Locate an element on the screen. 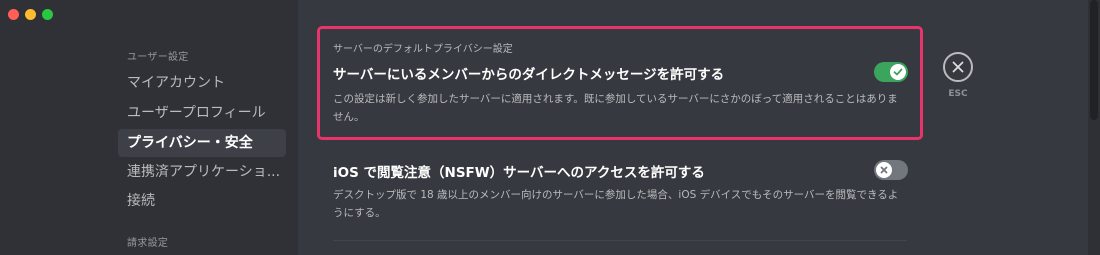 The image size is (1100, 255). sidebar-item-privacy-safety: プライバシー・安全 is located at coordinates (202, 143).